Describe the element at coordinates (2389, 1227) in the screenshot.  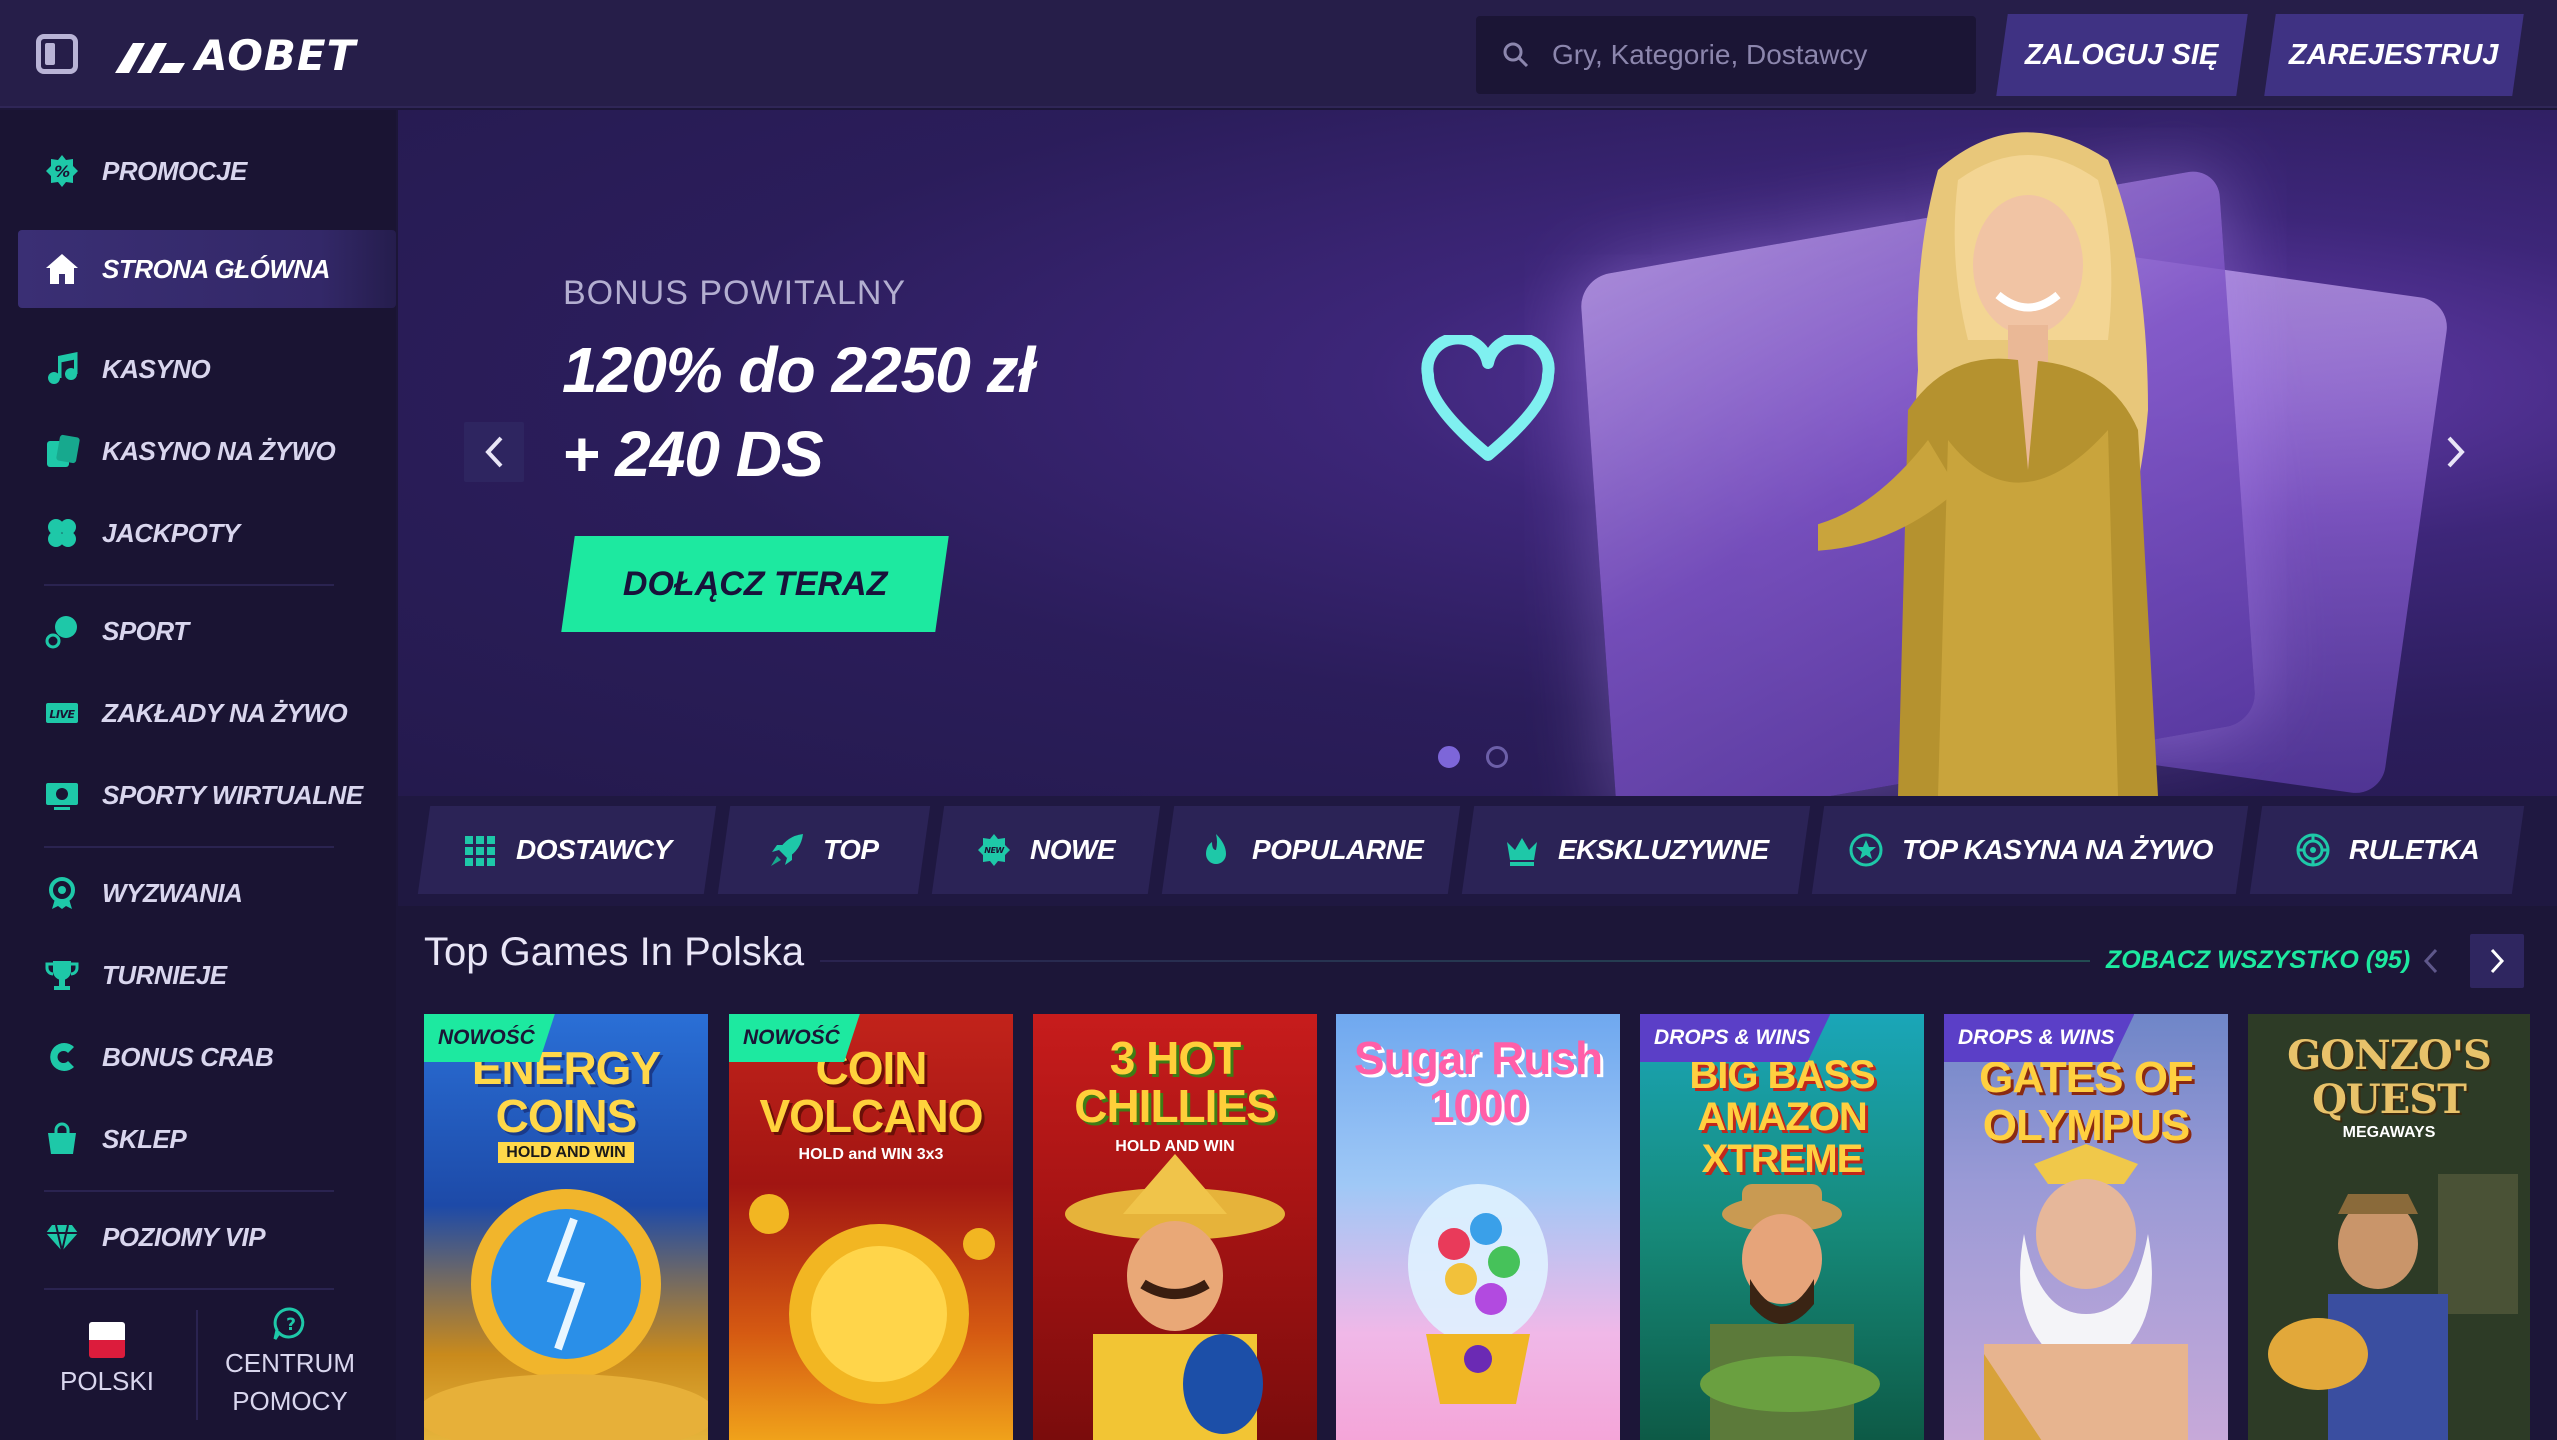
I see `game-tile-gonzos-quest: GONZO'S QUEST MEGAWAYS` at that location.